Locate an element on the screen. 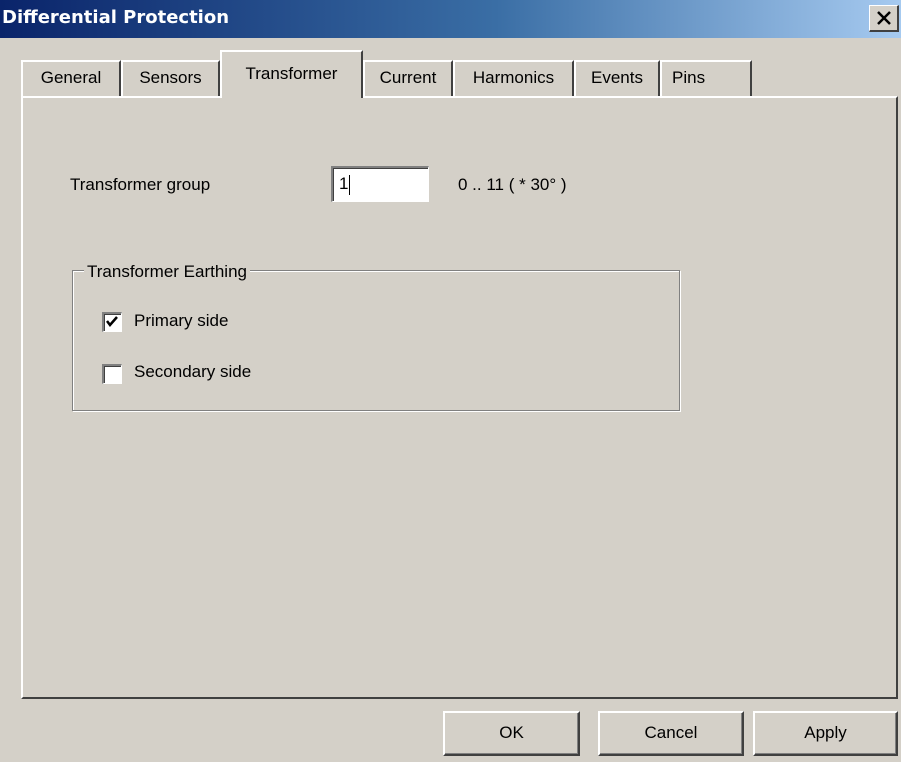 Image resolution: width=901 pixels, height=762 pixels. ok-button: OK is located at coordinates (511, 733).